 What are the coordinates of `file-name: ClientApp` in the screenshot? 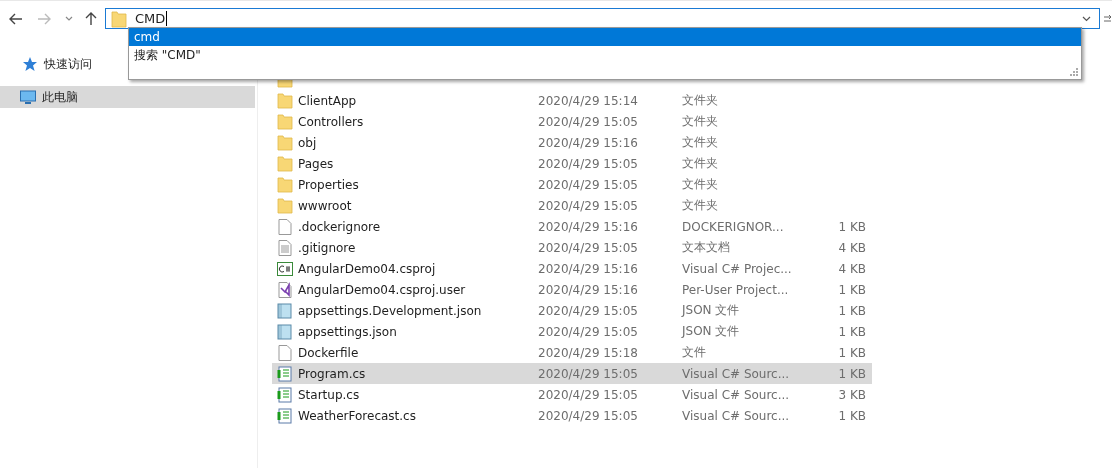 It's located at (328, 100).